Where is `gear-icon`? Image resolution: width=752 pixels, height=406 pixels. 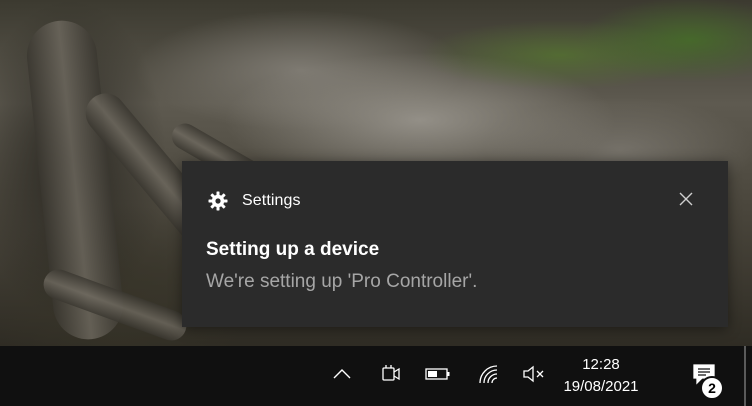
gear-icon is located at coordinates (218, 201).